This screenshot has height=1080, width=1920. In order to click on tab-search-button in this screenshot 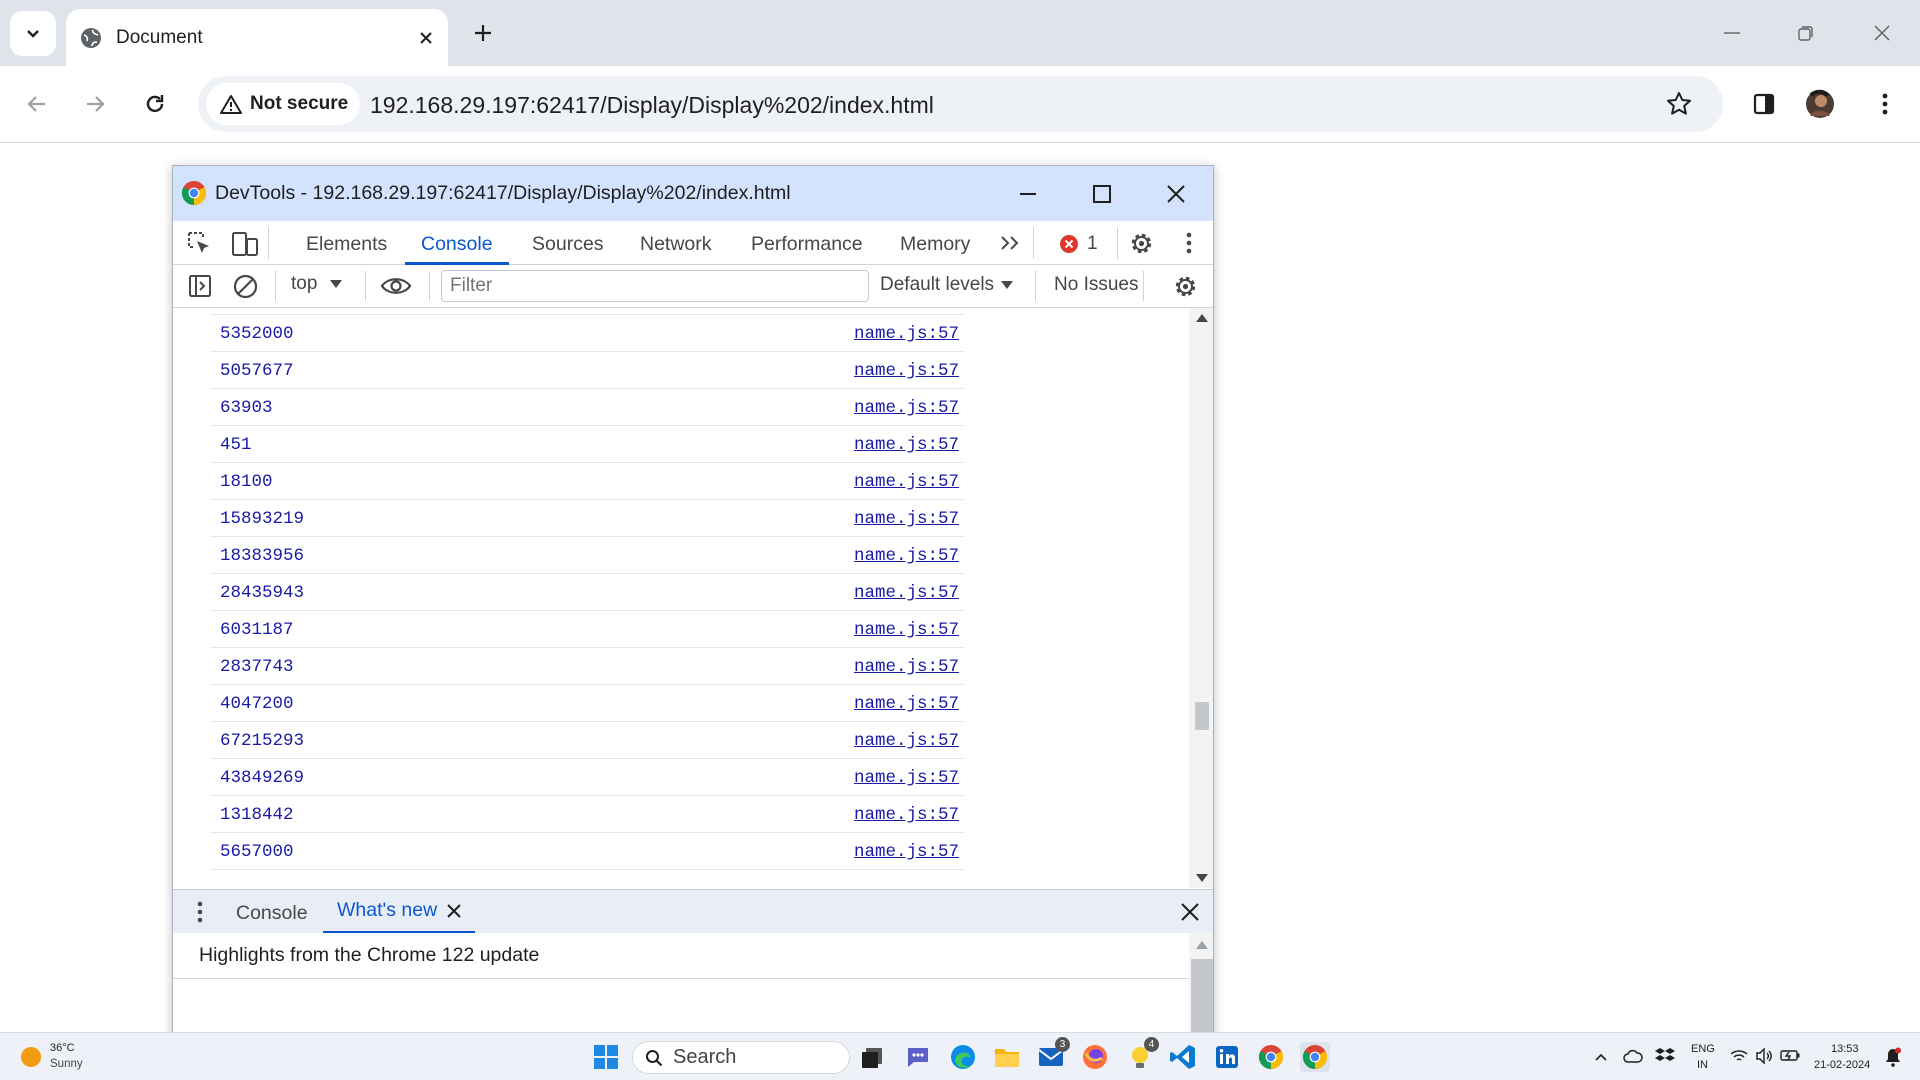, I will do `click(33, 33)`.